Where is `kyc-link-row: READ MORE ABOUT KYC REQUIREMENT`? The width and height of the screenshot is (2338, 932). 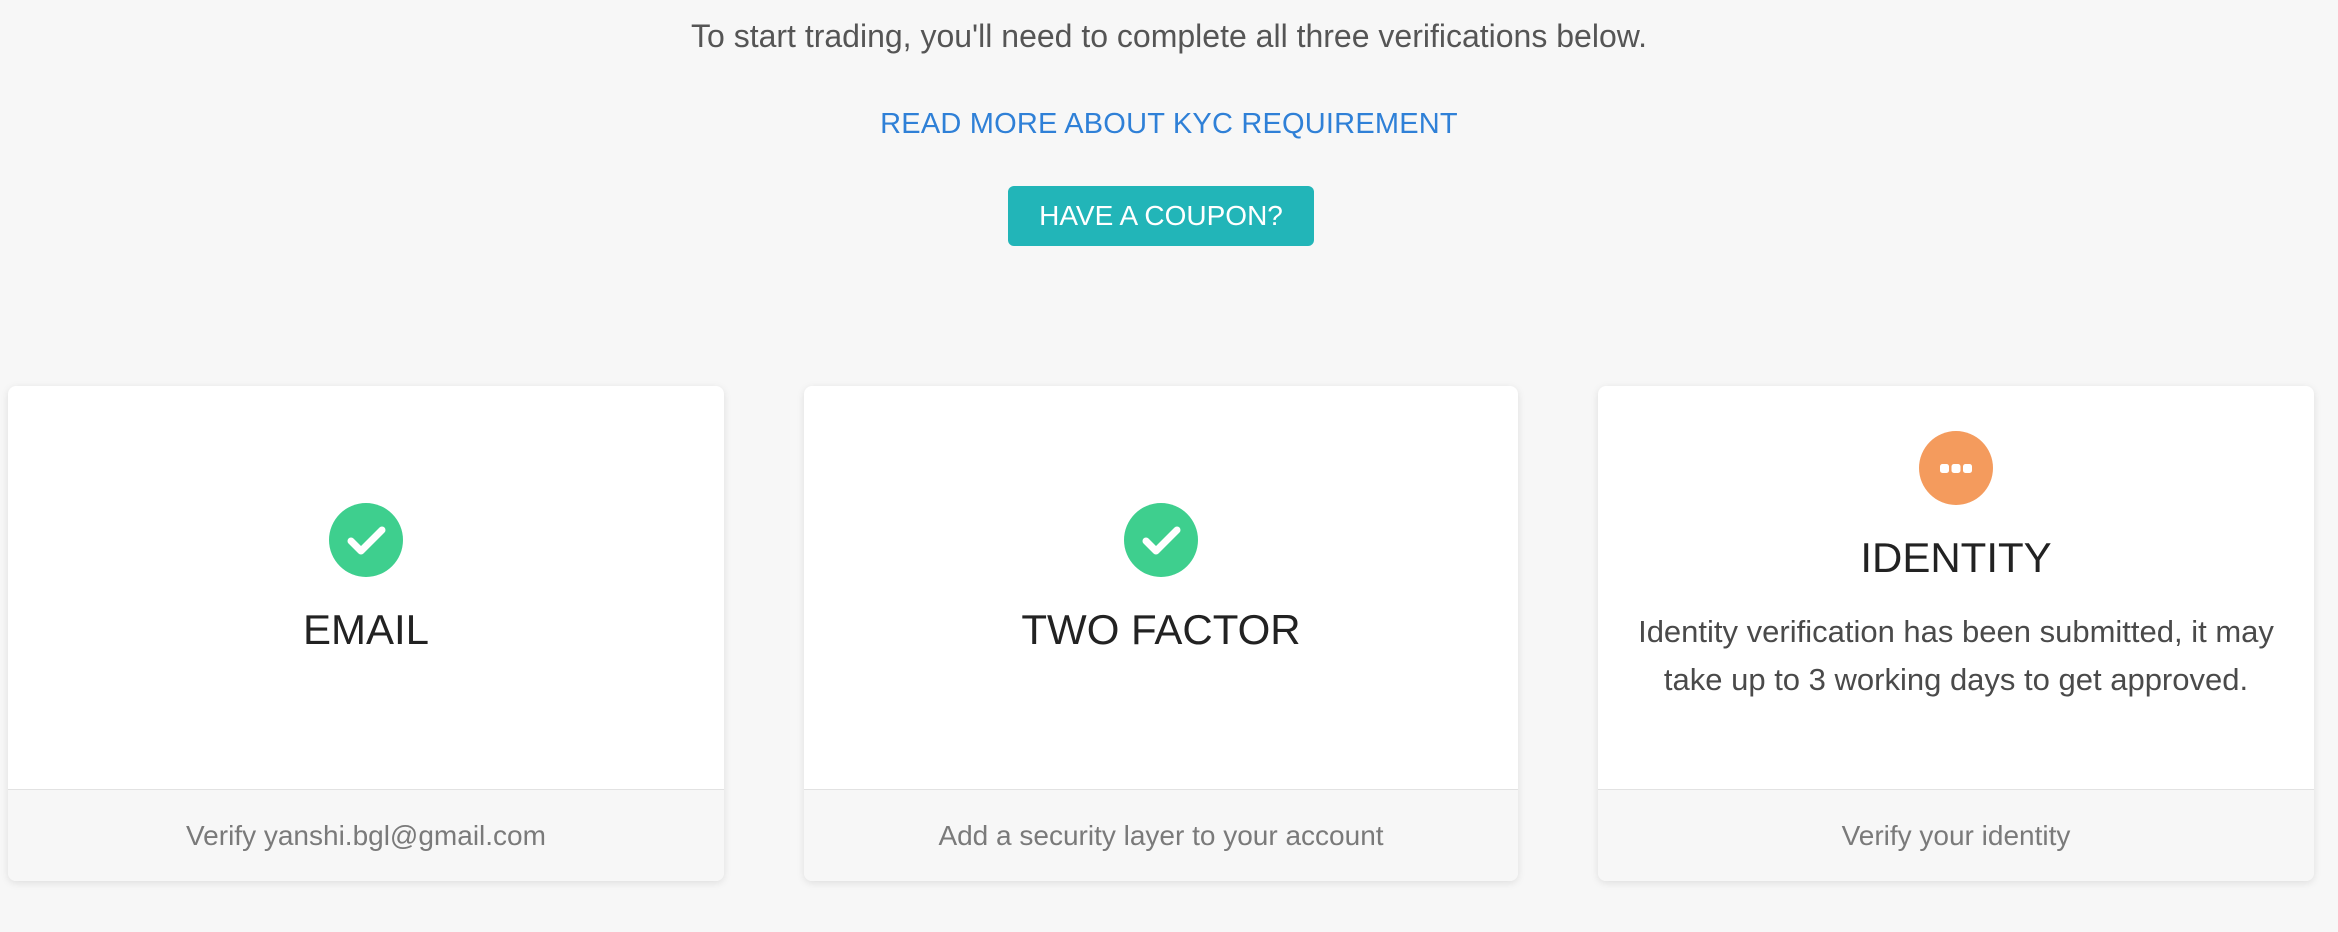
kyc-link-row: READ MORE ABOUT KYC REQUIREMENT is located at coordinates (1169, 124).